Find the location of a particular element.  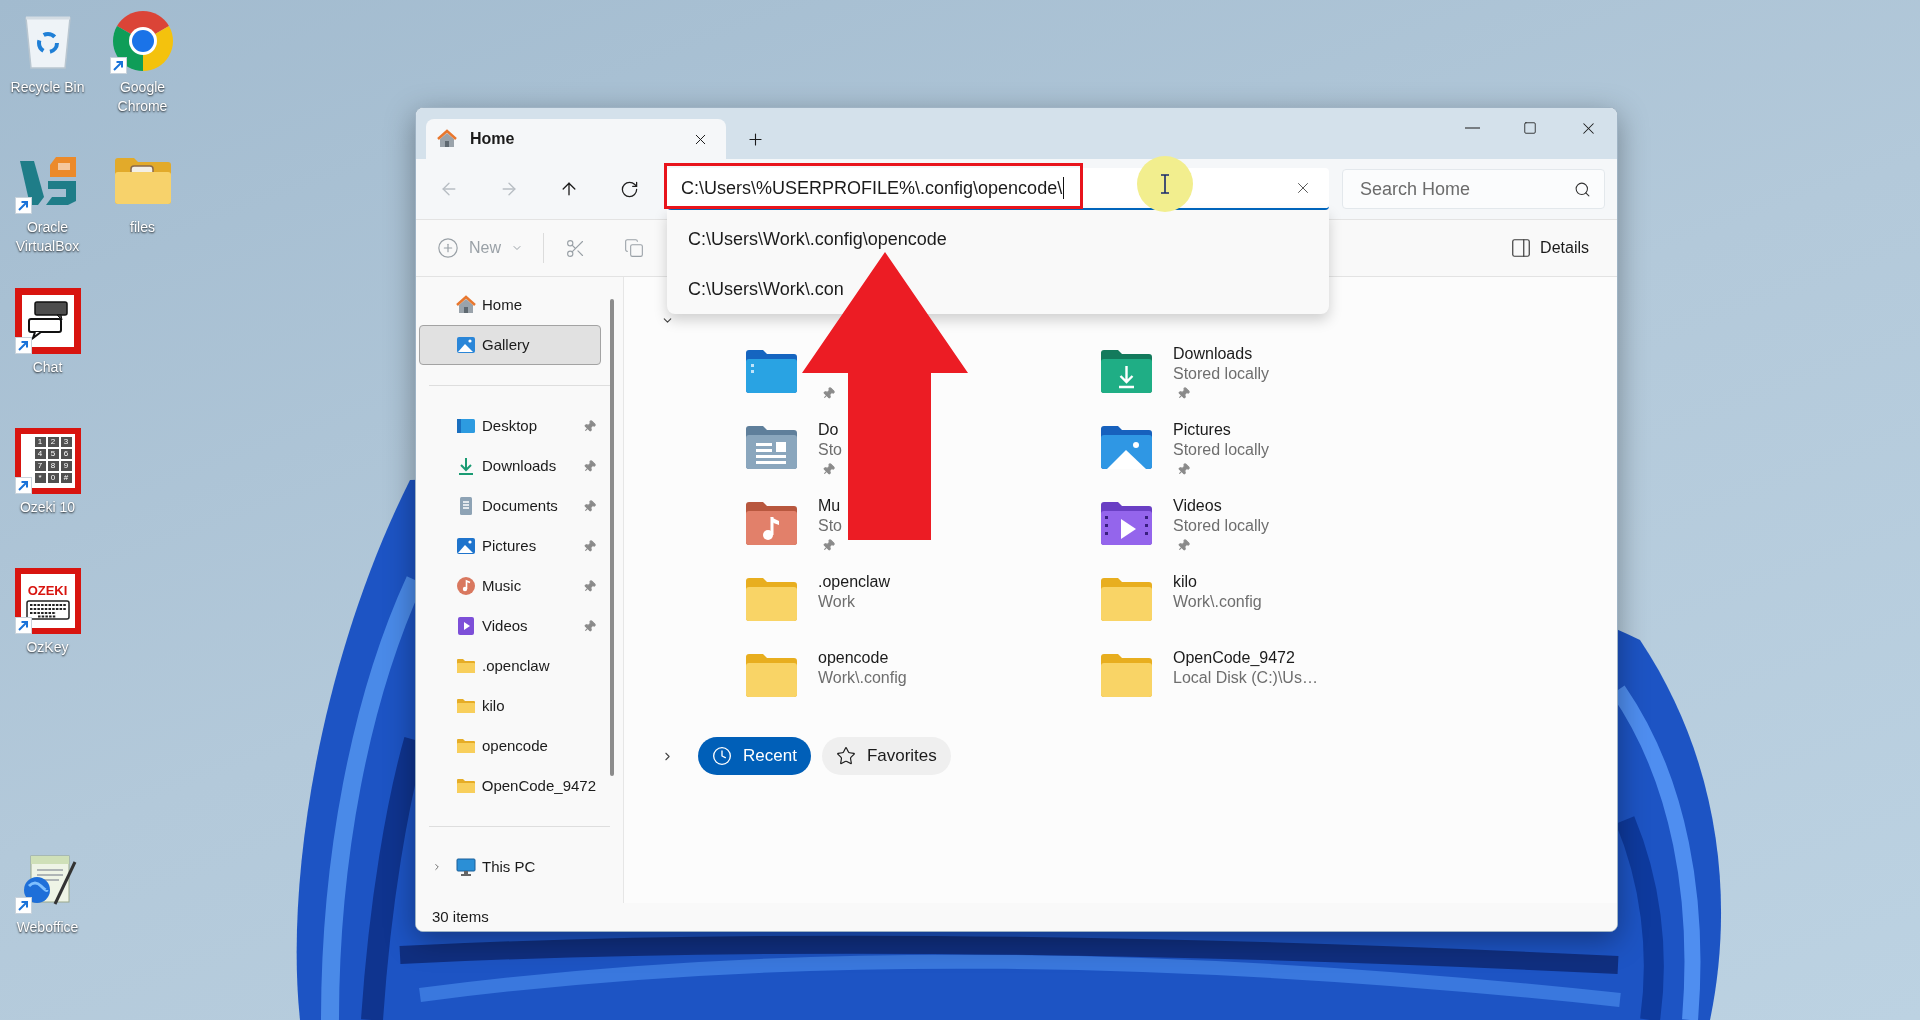

folder-name: Do is located at coordinates (828, 430).